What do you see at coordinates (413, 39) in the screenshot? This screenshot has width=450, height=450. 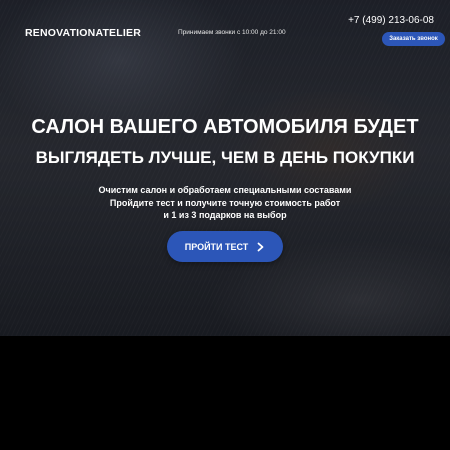 I see `callback-button: Заказать звонок` at bounding box center [413, 39].